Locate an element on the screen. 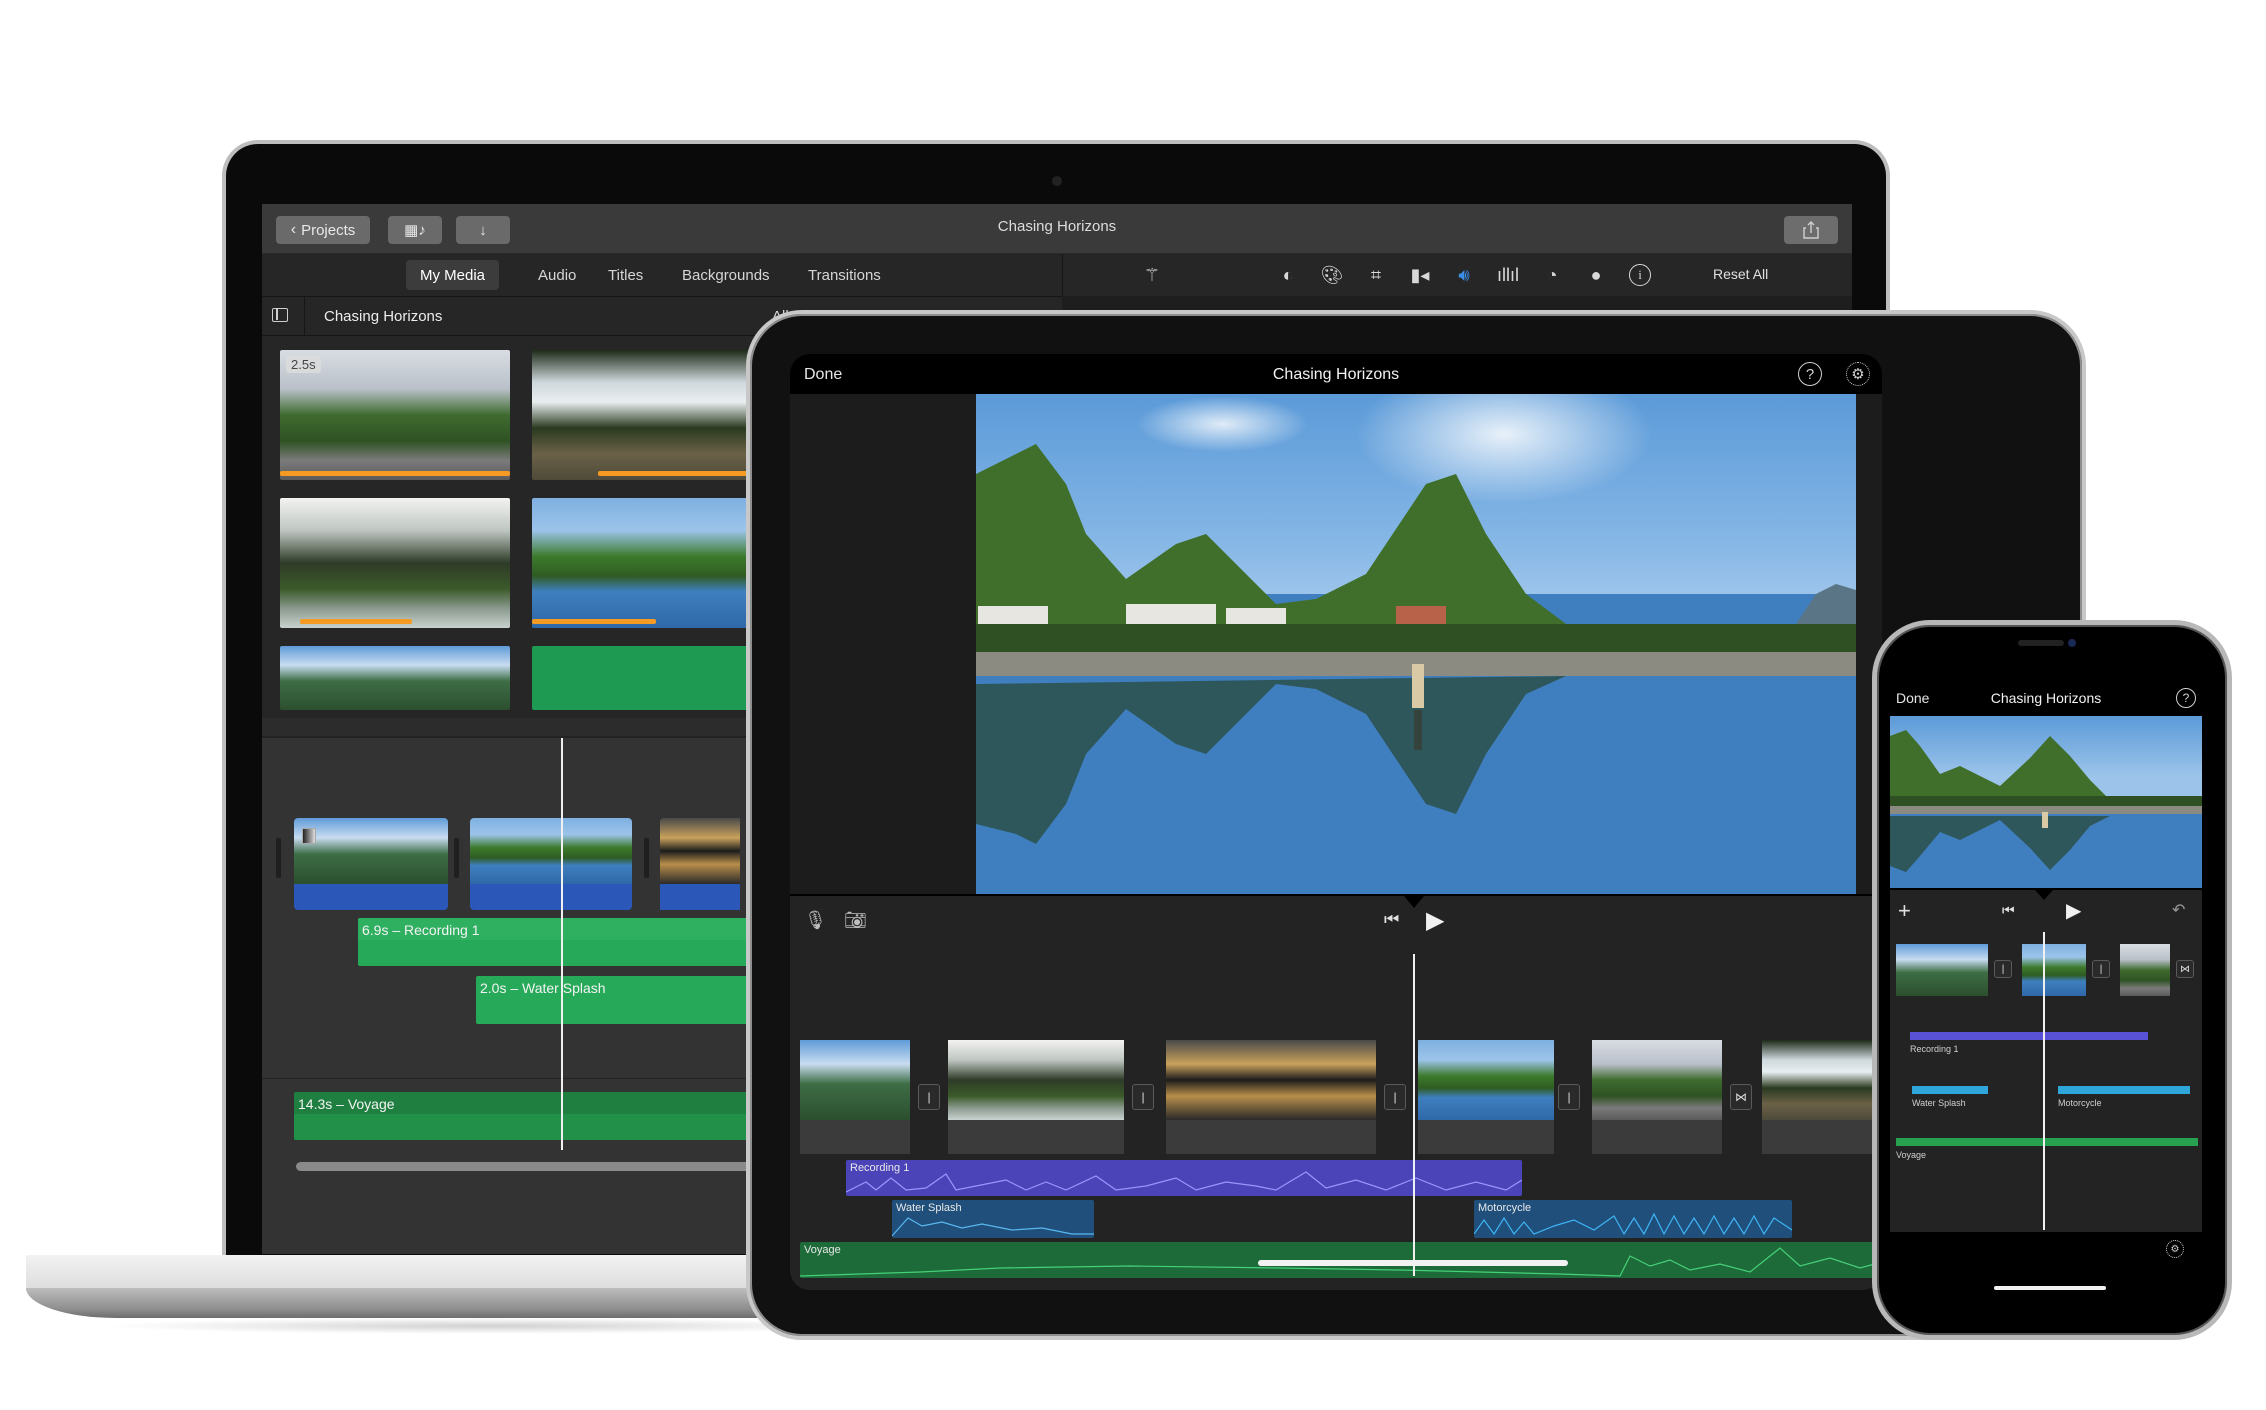  clip-audio-waveform is located at coordinates (551, 897).